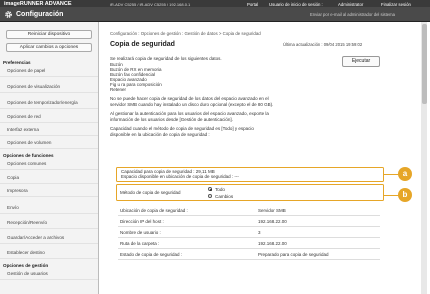 The width and height of the screenshot is (430, 294). I want to click on sidebar-item-set-destination: Establecer destino, so click(49, 253).